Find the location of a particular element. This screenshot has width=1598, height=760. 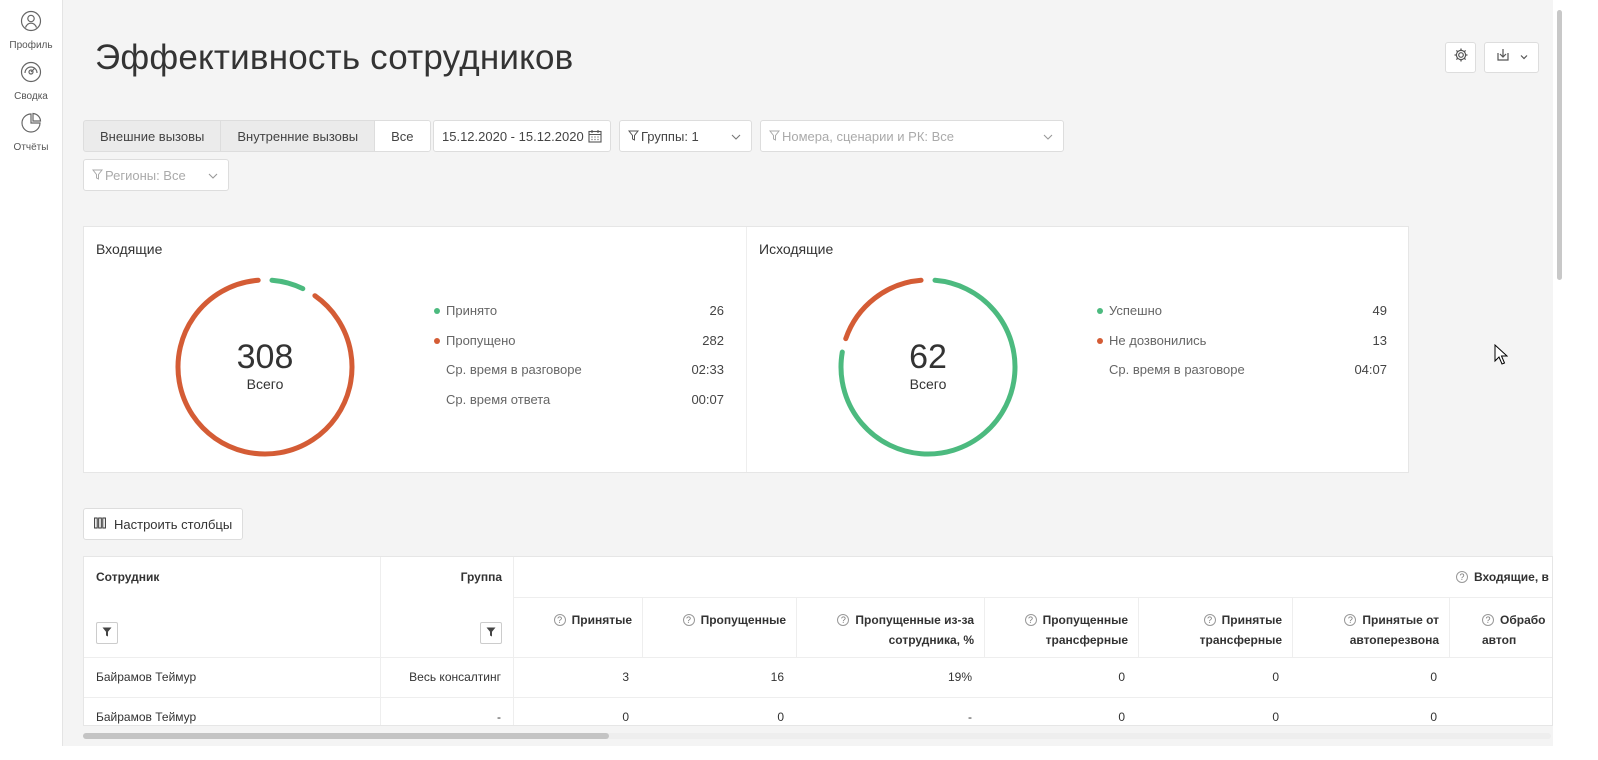

subheader-missed-by-employee: ? Пропущенные из-за сотрудника, % is located at coordinates (891, 627).